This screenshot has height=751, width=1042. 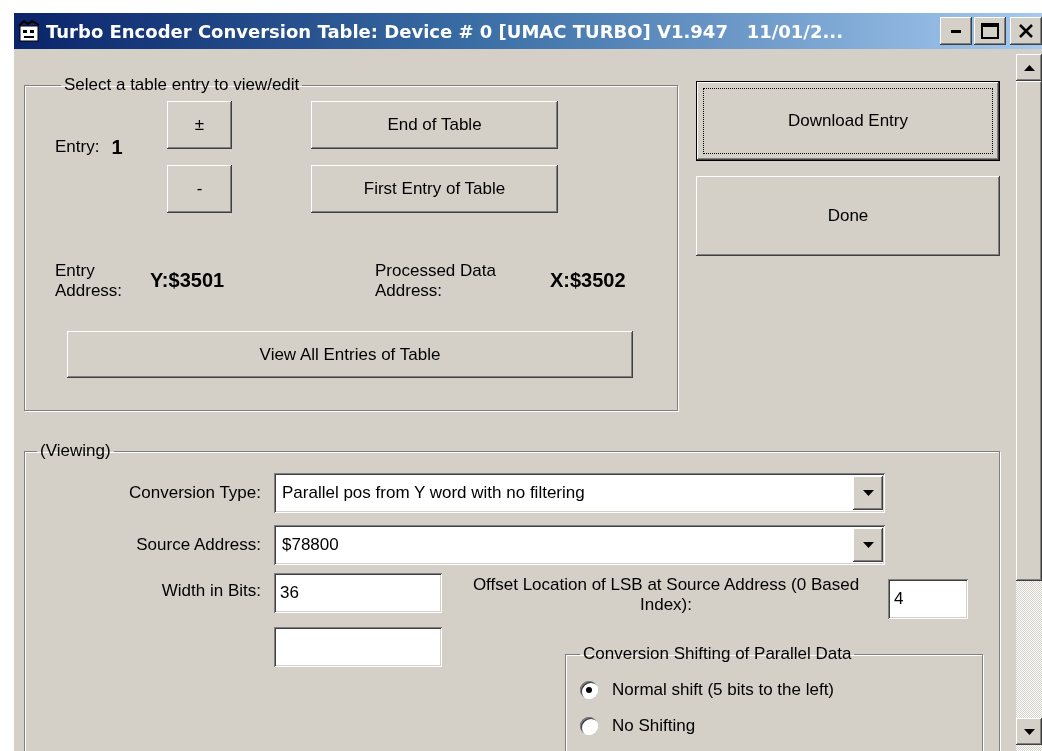 What do you see at coordinates (199, 125) in the screenshot?
I see `increment-button: ±` at bounding box center [199, 125].